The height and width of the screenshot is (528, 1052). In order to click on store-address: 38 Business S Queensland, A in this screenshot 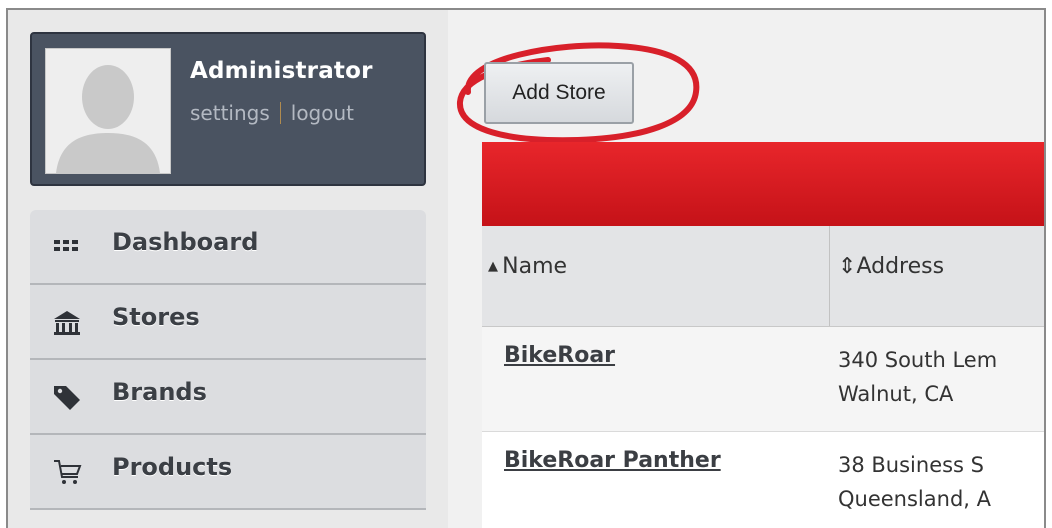, I will do `click(914, 482)`.